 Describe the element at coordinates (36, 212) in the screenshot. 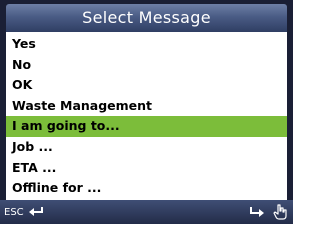

I see `return-arrow-icon` at that location.